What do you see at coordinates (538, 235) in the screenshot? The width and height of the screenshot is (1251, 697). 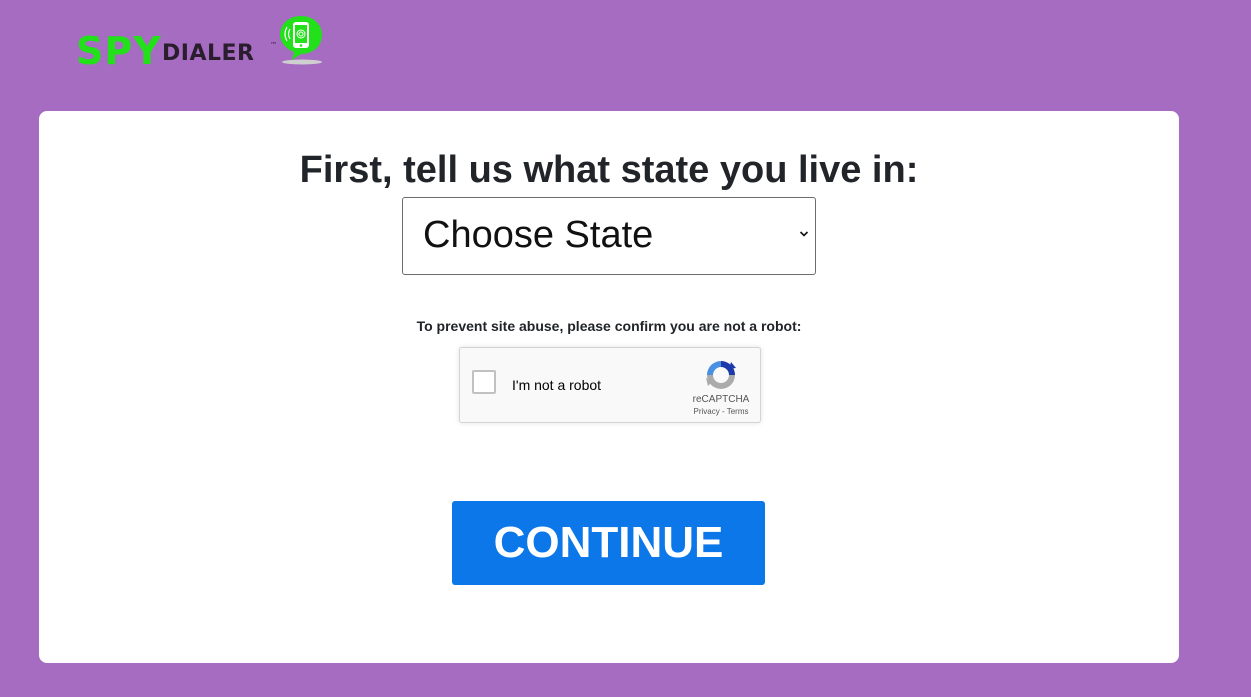 I see `state-select-value: Choose State` at bounding box center [538, 235].